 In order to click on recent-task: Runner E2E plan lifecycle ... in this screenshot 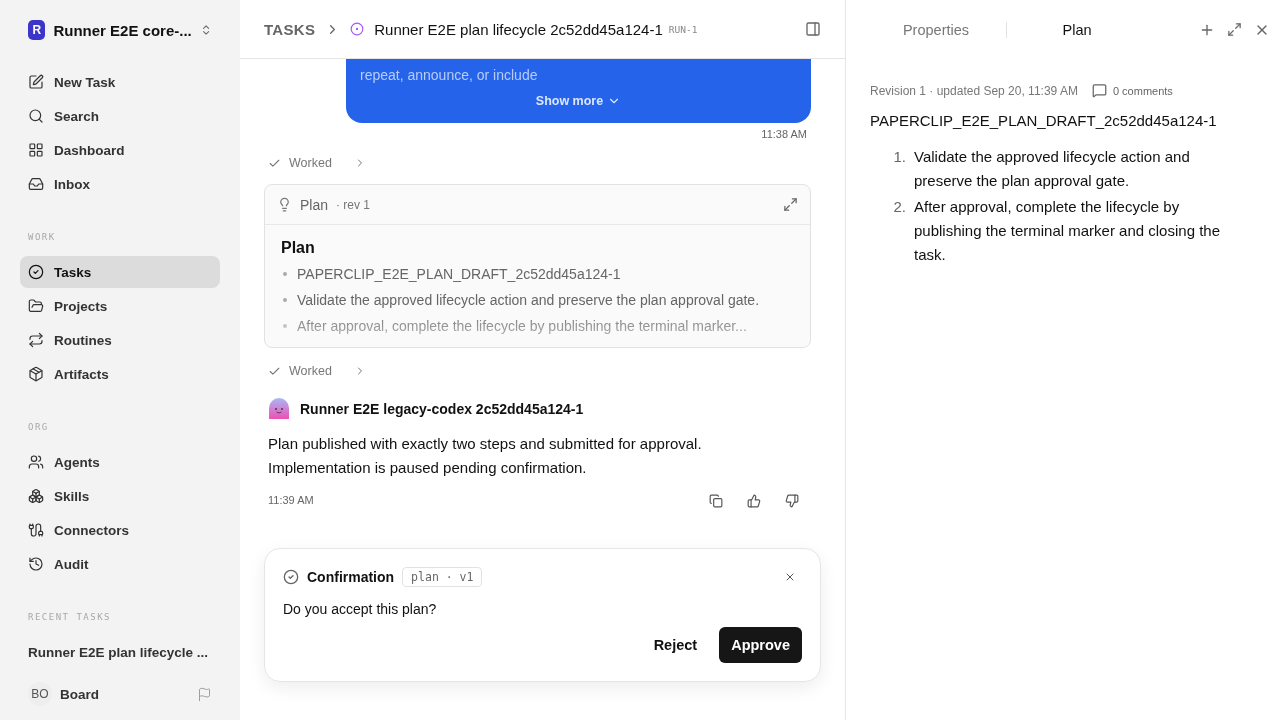, I will do `click(120, 652)`.